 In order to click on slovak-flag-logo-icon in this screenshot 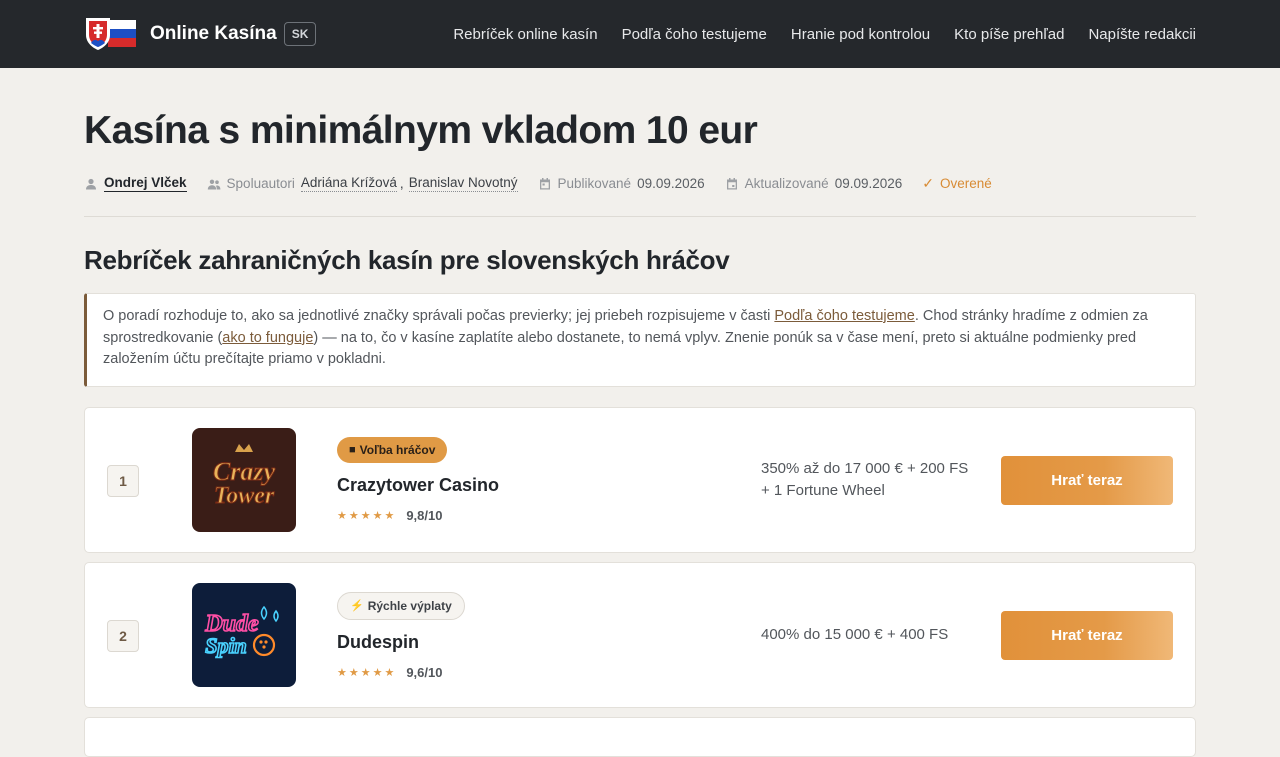, I will do `click(111, 34)`.